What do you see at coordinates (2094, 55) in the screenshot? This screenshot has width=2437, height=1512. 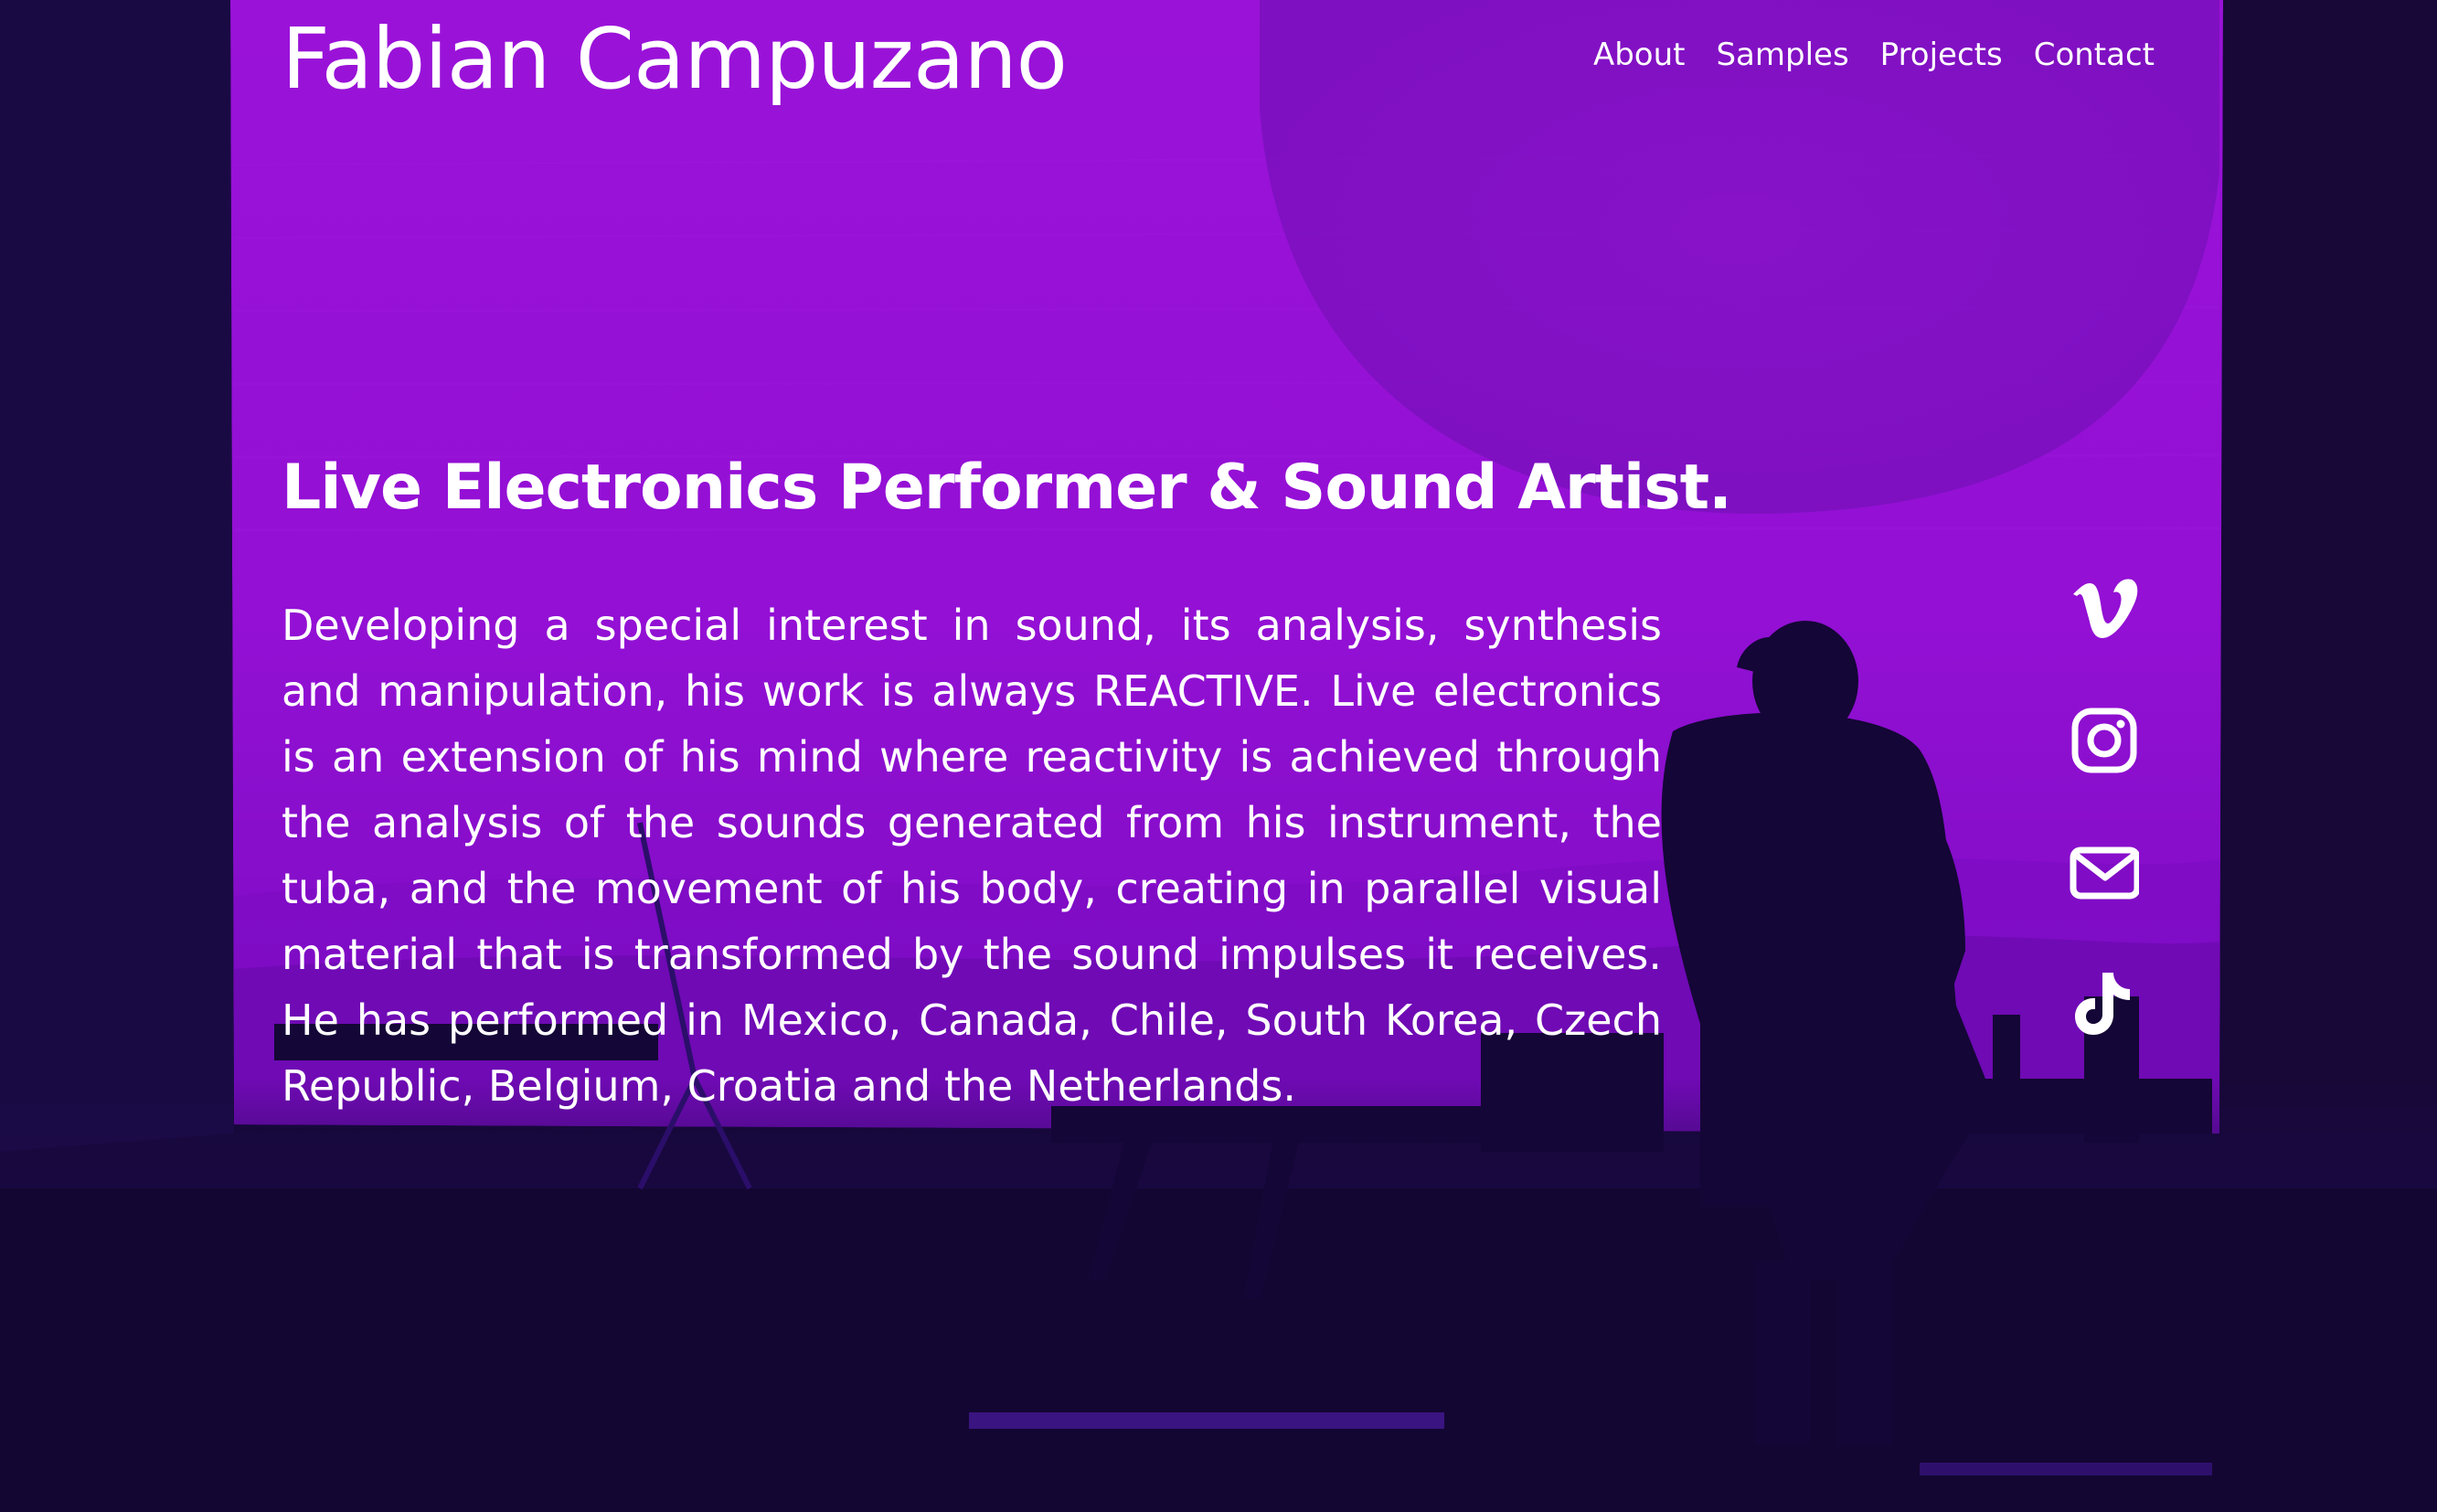 I see `nav-link-contact: Contact` at bounding box center [2094, 55].